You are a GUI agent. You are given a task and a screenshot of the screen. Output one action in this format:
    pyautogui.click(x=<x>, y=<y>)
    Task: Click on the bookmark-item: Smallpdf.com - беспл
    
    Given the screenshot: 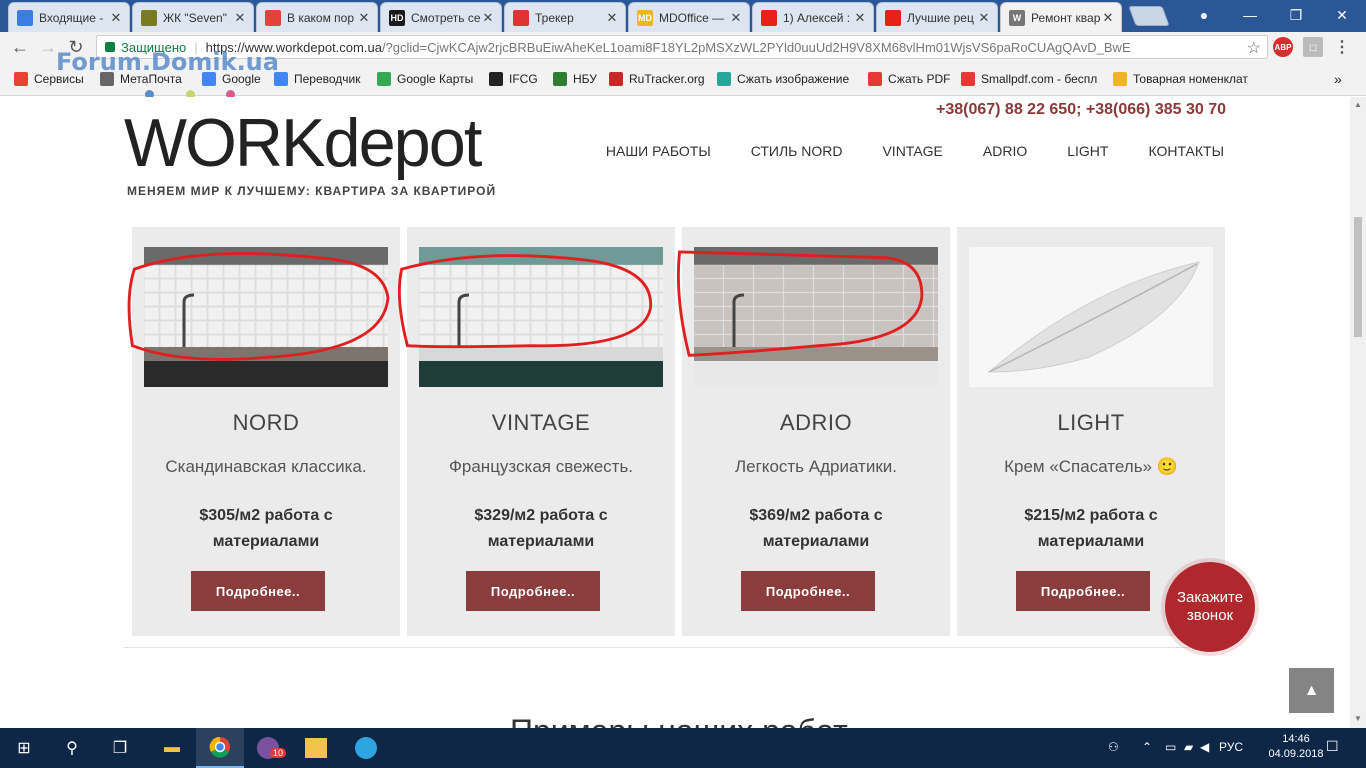 What is the action you would take?
    pyautogui.click(x=1029, y=79)
    